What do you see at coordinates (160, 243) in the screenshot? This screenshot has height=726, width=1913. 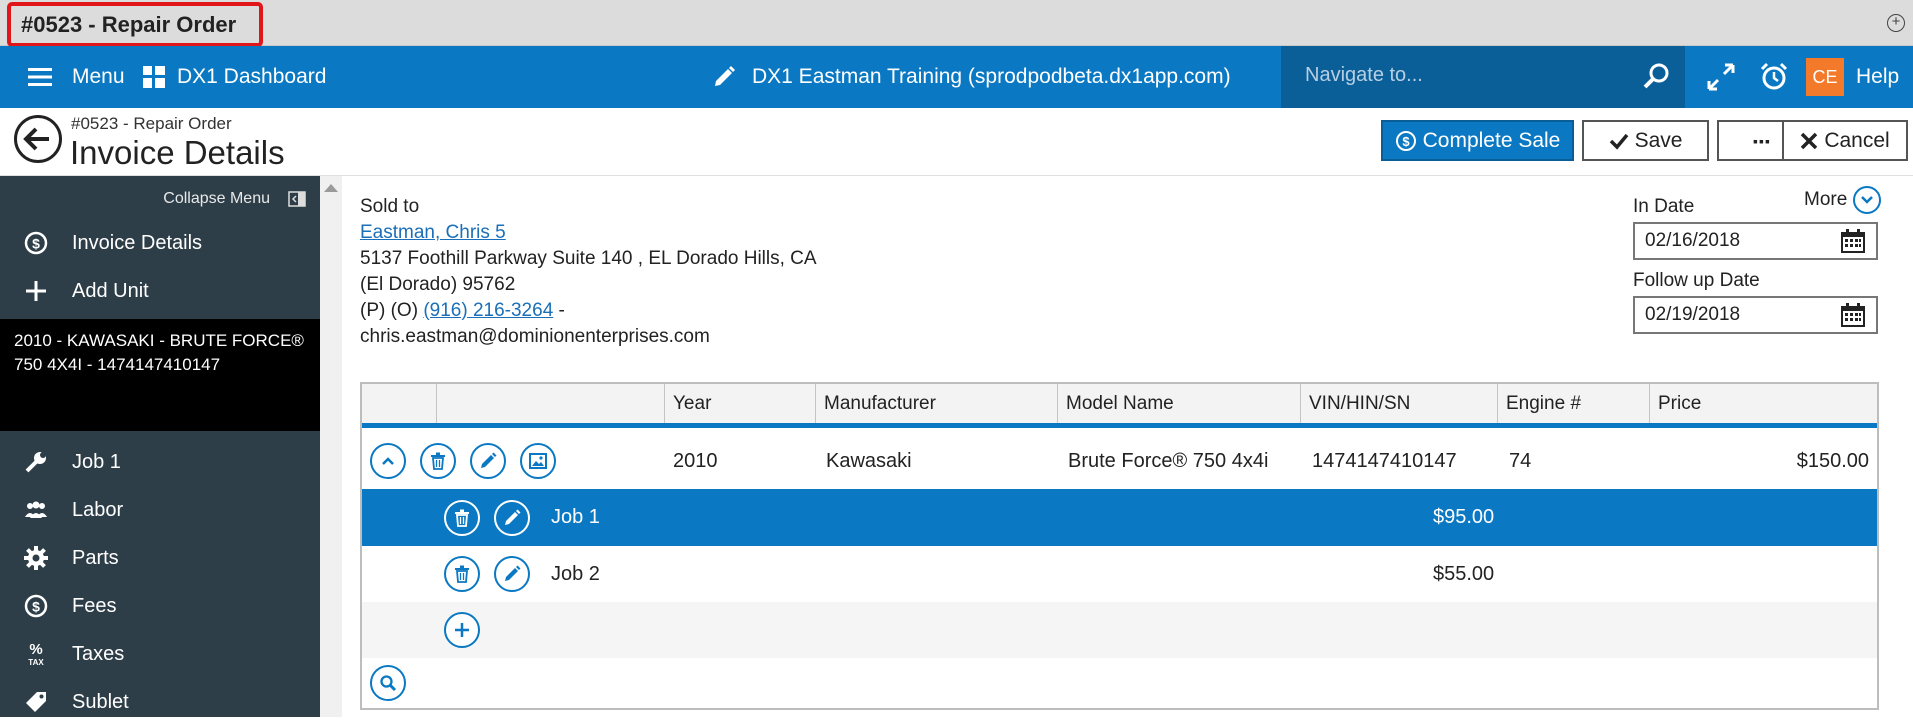 I see `sidebar-item-invoice-details: $ Invoice Details` at bounding box center [160, 243].